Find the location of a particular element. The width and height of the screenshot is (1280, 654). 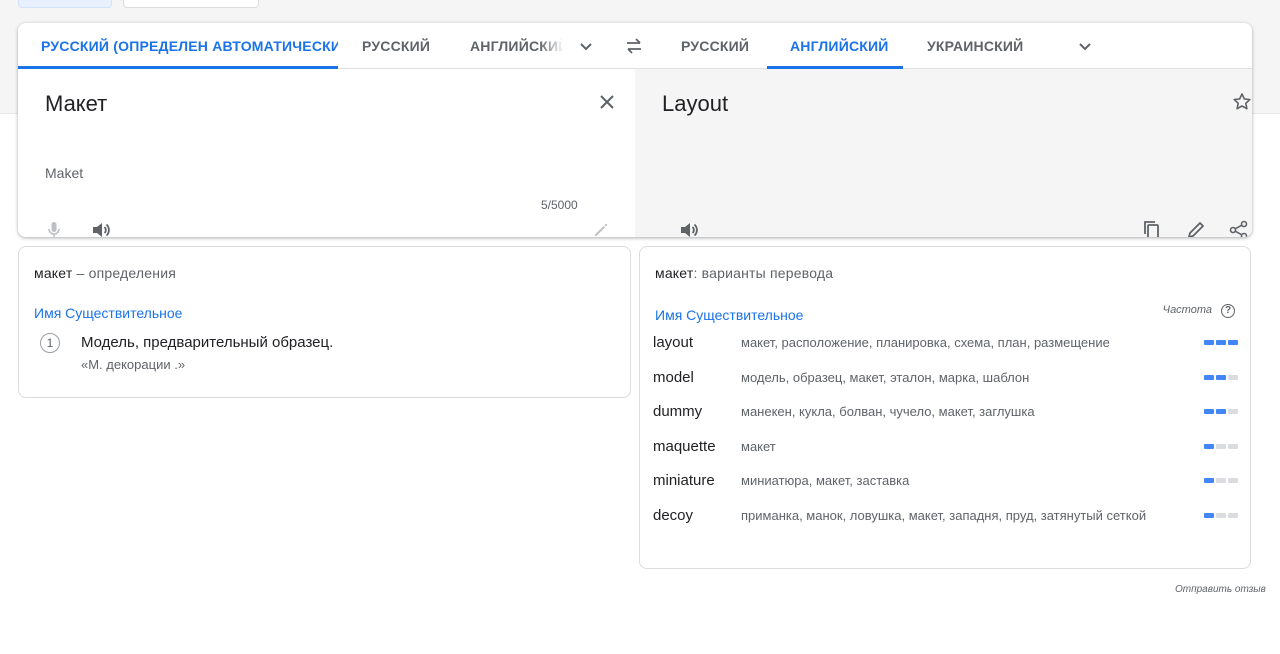

definitions-heading-suffix: – определения is located at coordinates (124, 273).